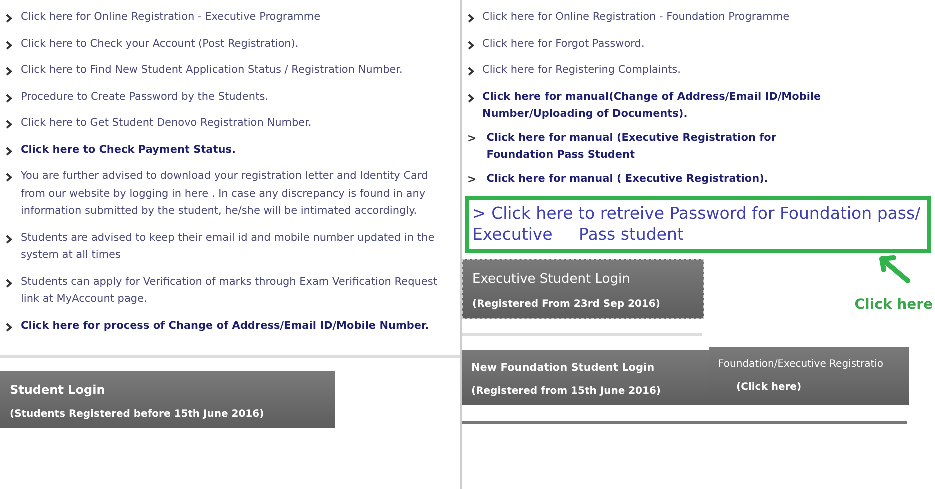  Describe the element at coordinates (160, 44) in the screenshot. I see `link: Click here to Check your Account (Post Registration).` at that location.